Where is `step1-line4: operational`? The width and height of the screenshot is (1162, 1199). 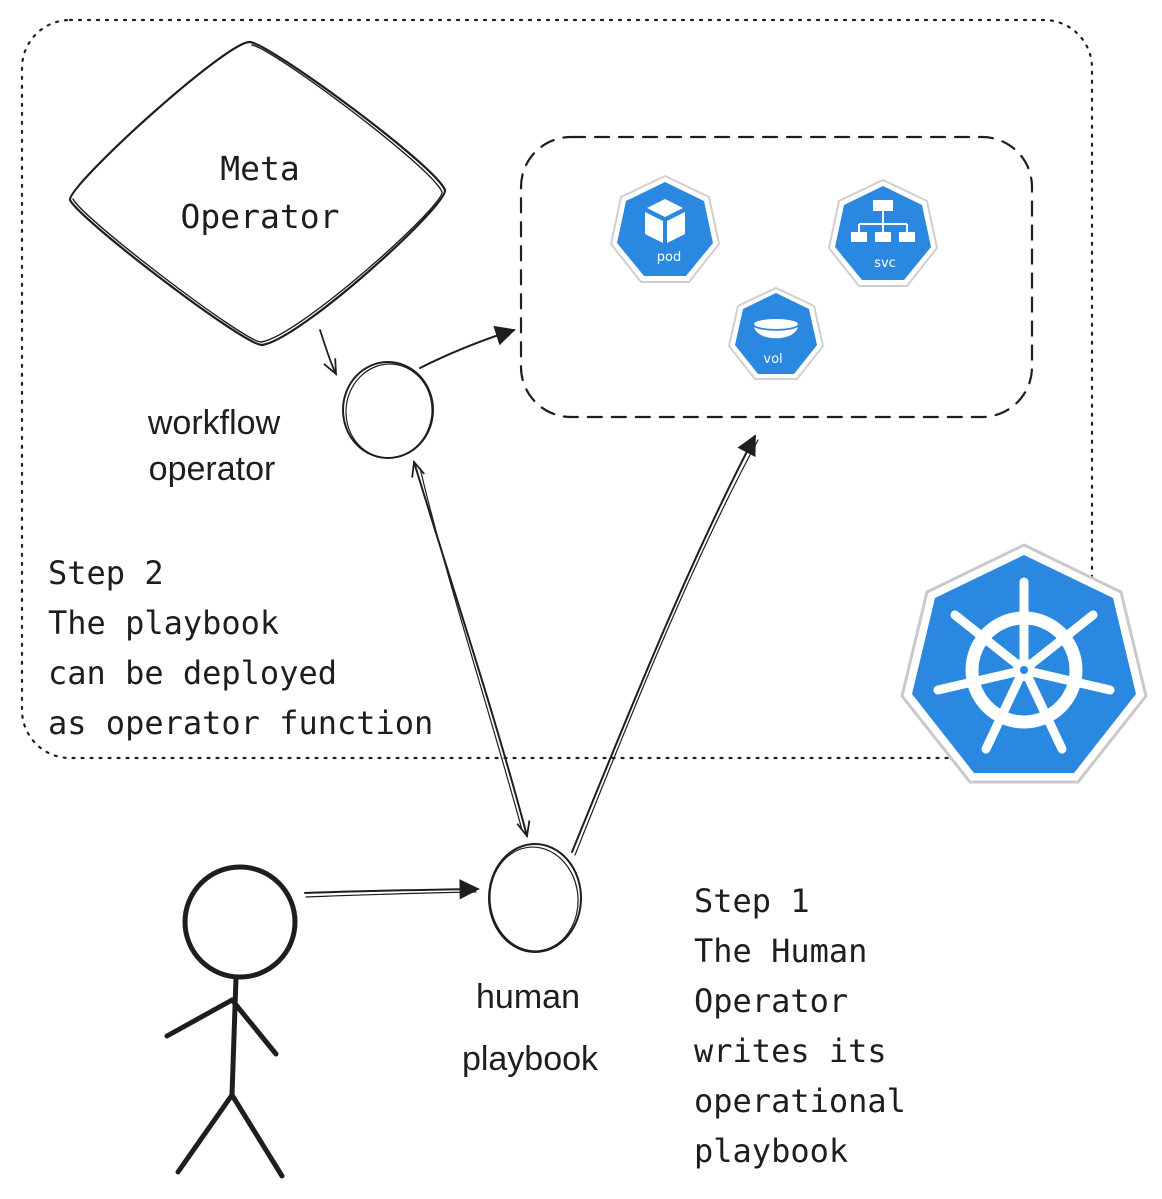 step1-line4: operational is located at coordinates (800, 1101).